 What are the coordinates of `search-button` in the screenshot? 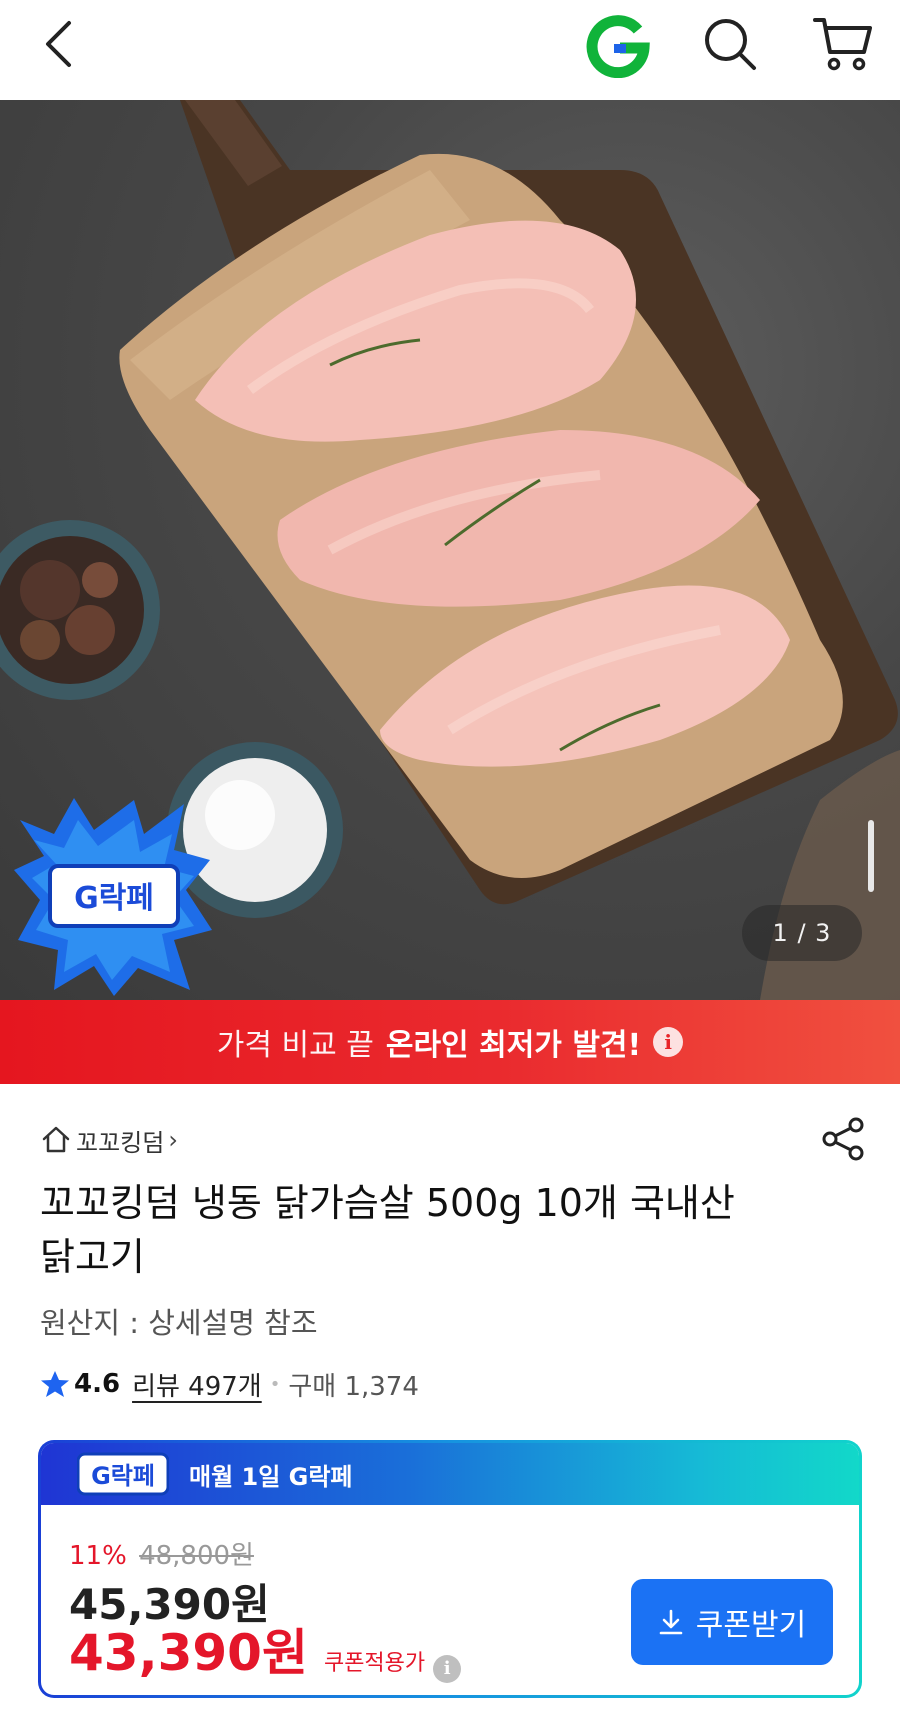 It's located at (730, 44).